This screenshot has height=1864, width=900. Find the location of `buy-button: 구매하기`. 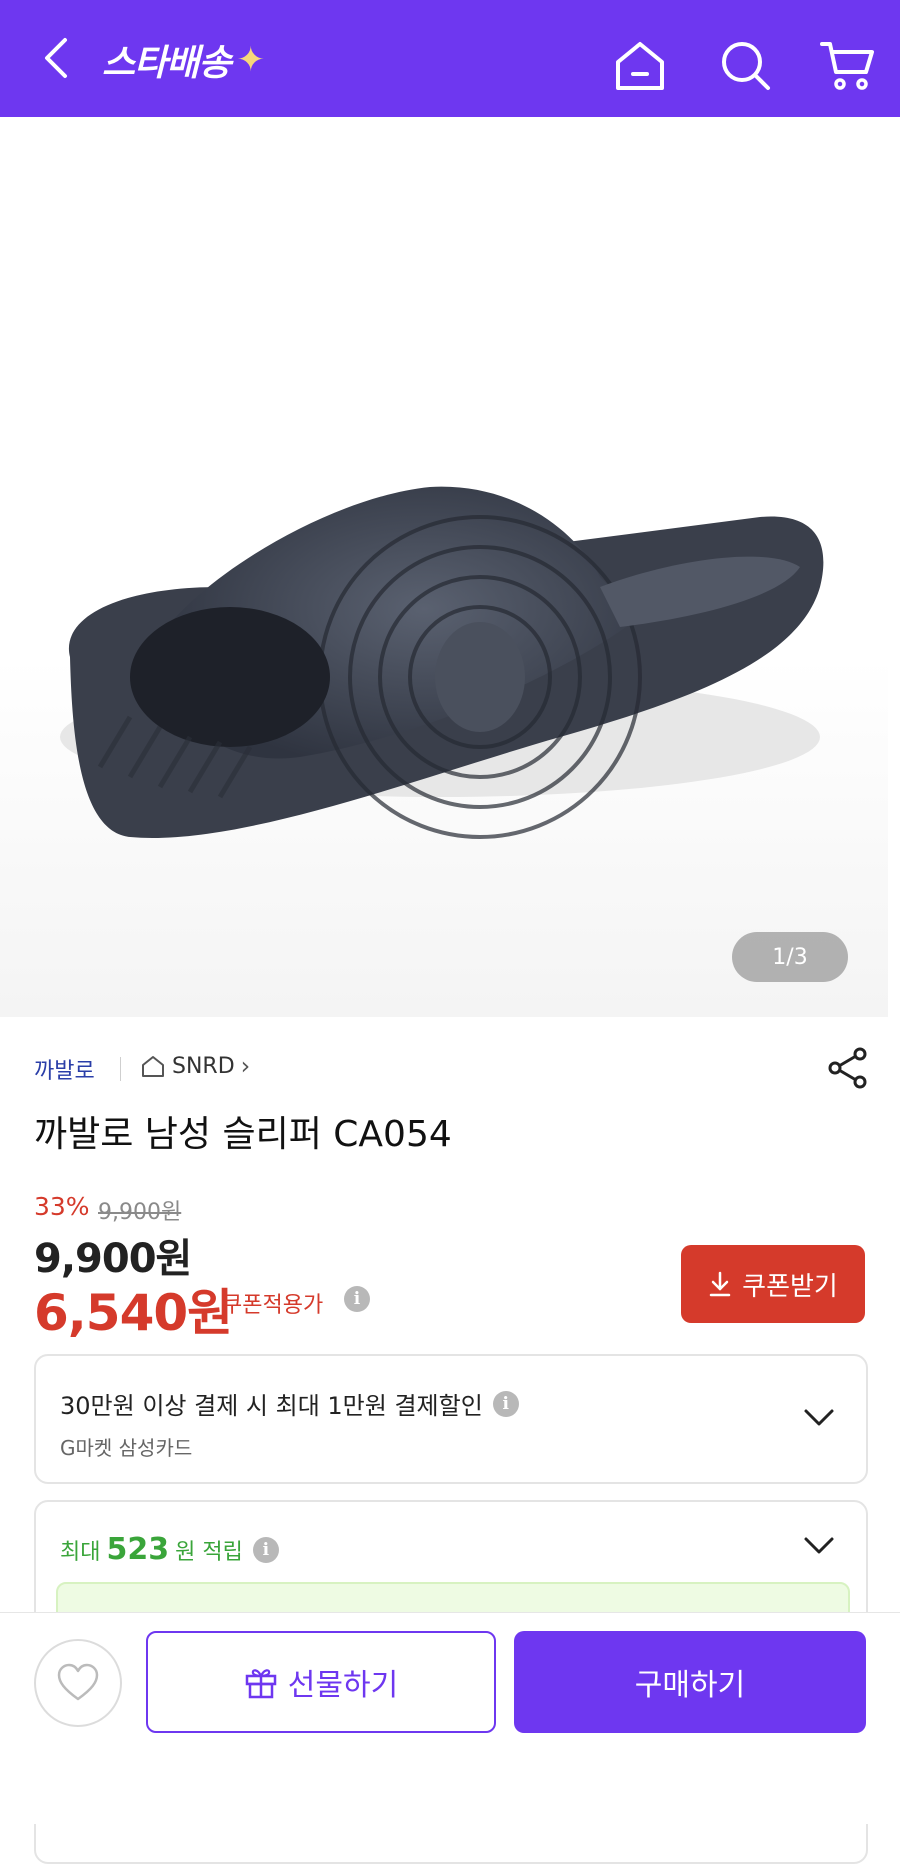

buy-button: 구매하기 is located at coordinates (690, 1682).